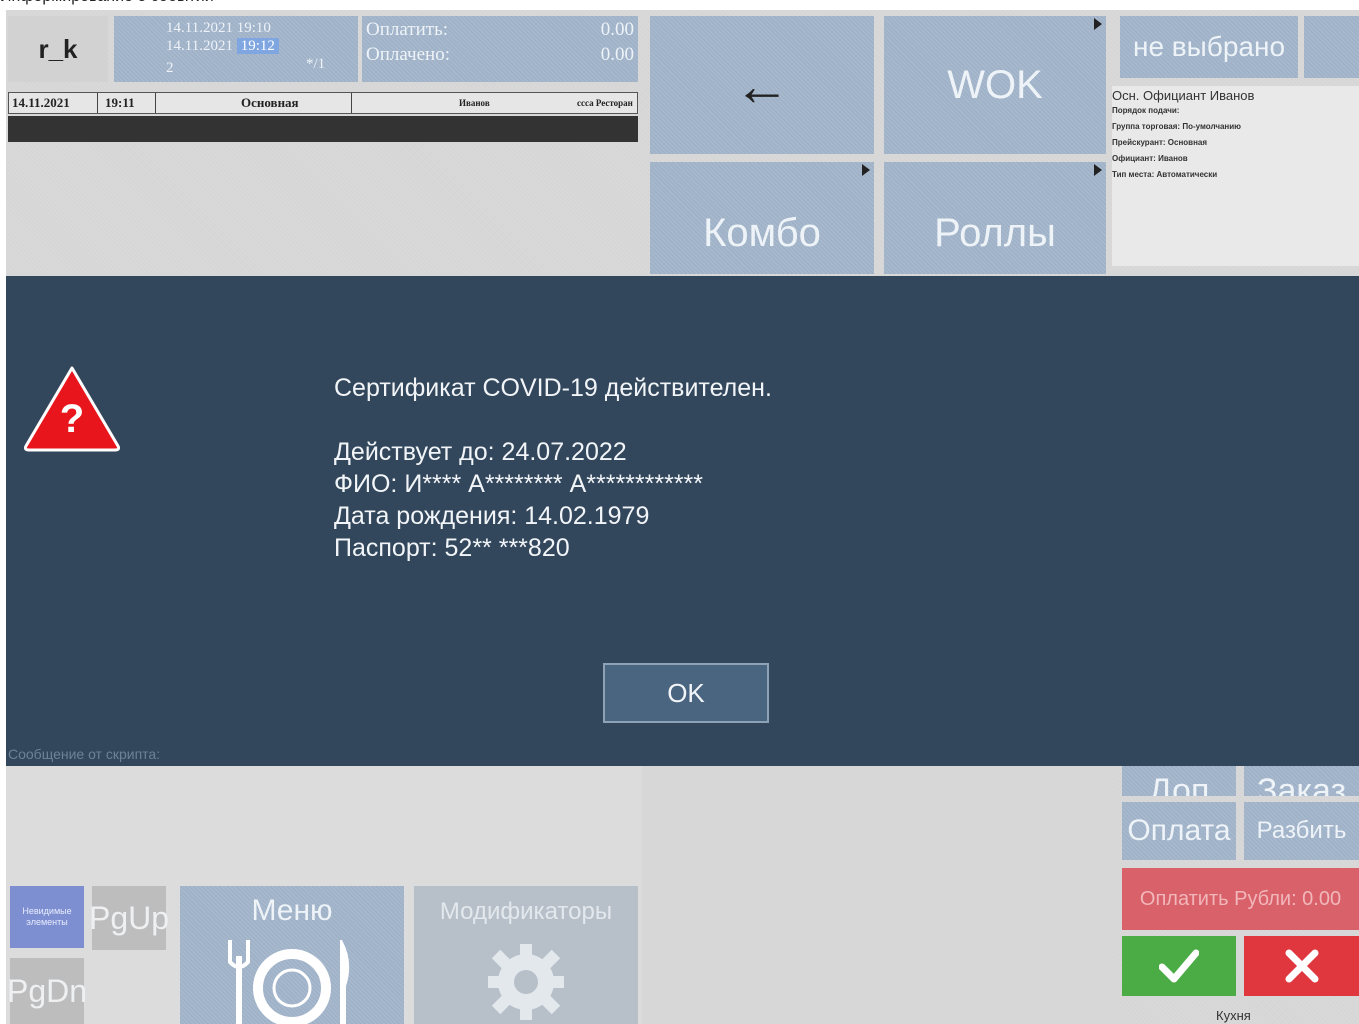  Describe the element at coordinates (880, 895) in the screenshot. I see `bottom-middle-area` at that location.